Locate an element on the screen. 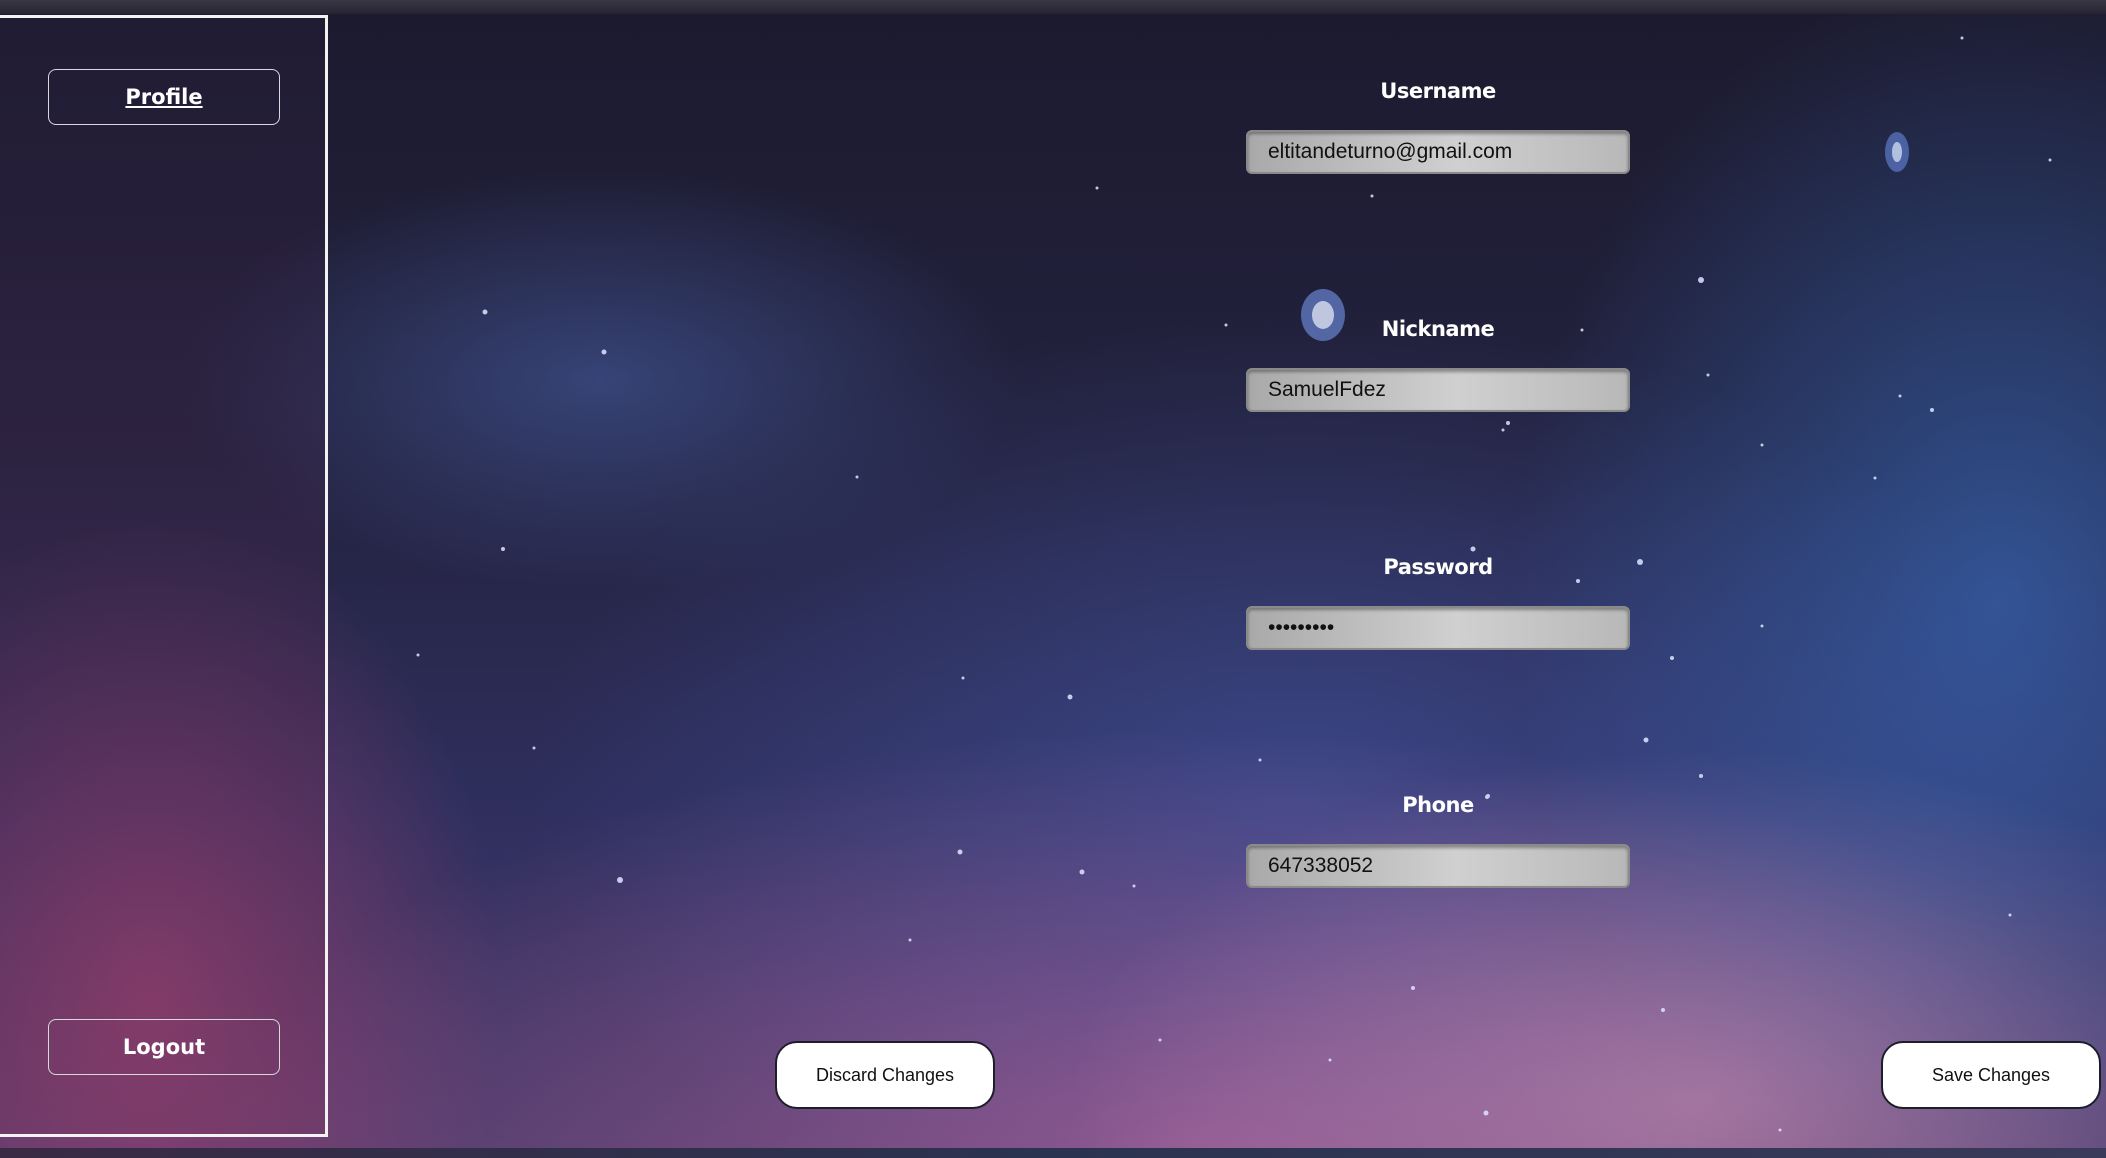 The image size is (2106, 1158). top-window-bar is located at coordinates (1053, 7).